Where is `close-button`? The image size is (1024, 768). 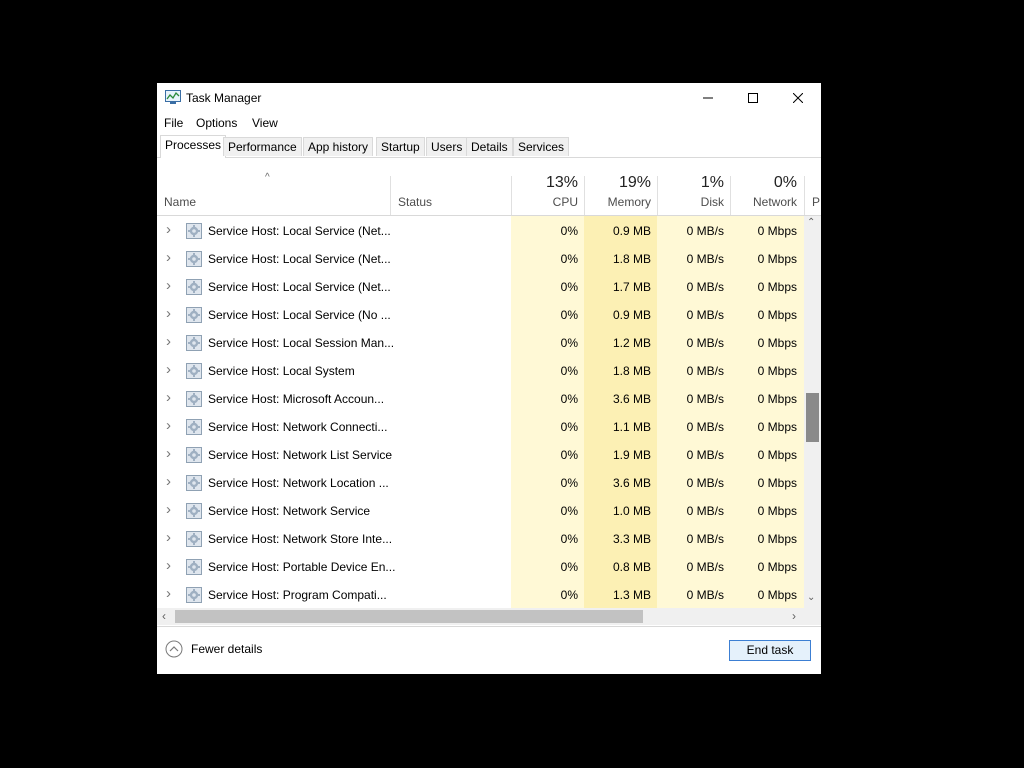
close-button is located at coordinates (798, 98).